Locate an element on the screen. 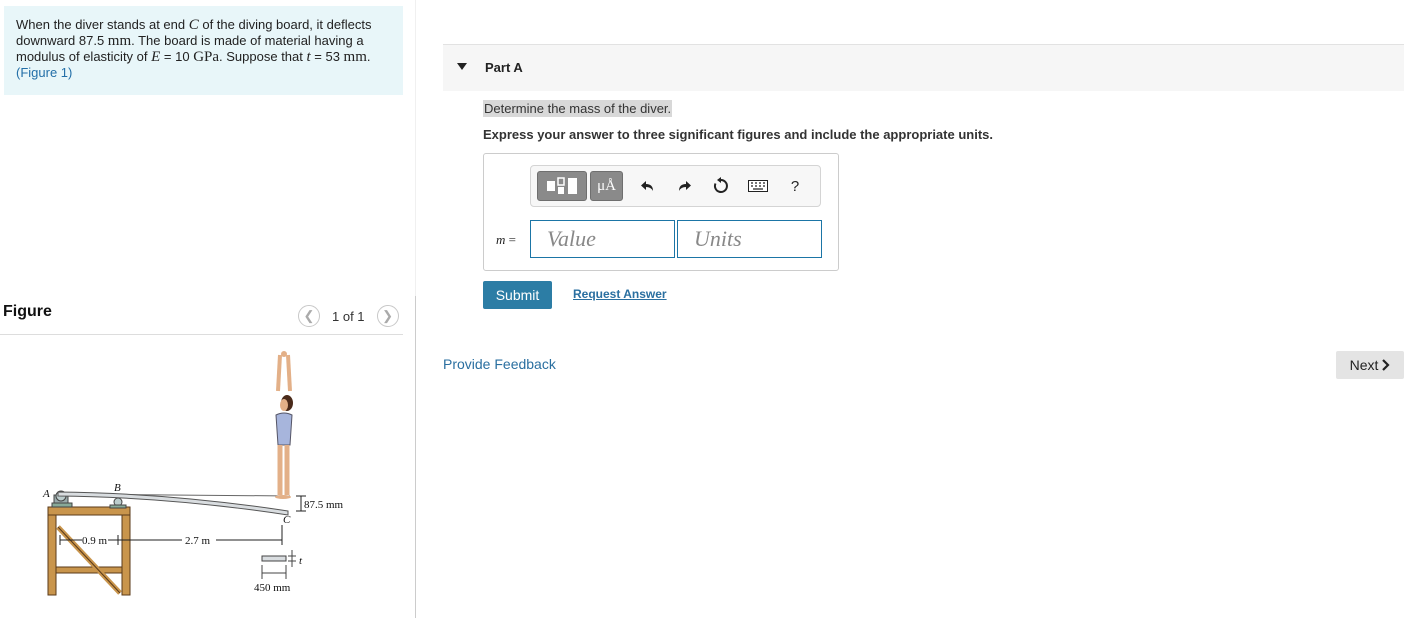 The image size is (1412, 618). cross-section is located at coordinates (278, 564).